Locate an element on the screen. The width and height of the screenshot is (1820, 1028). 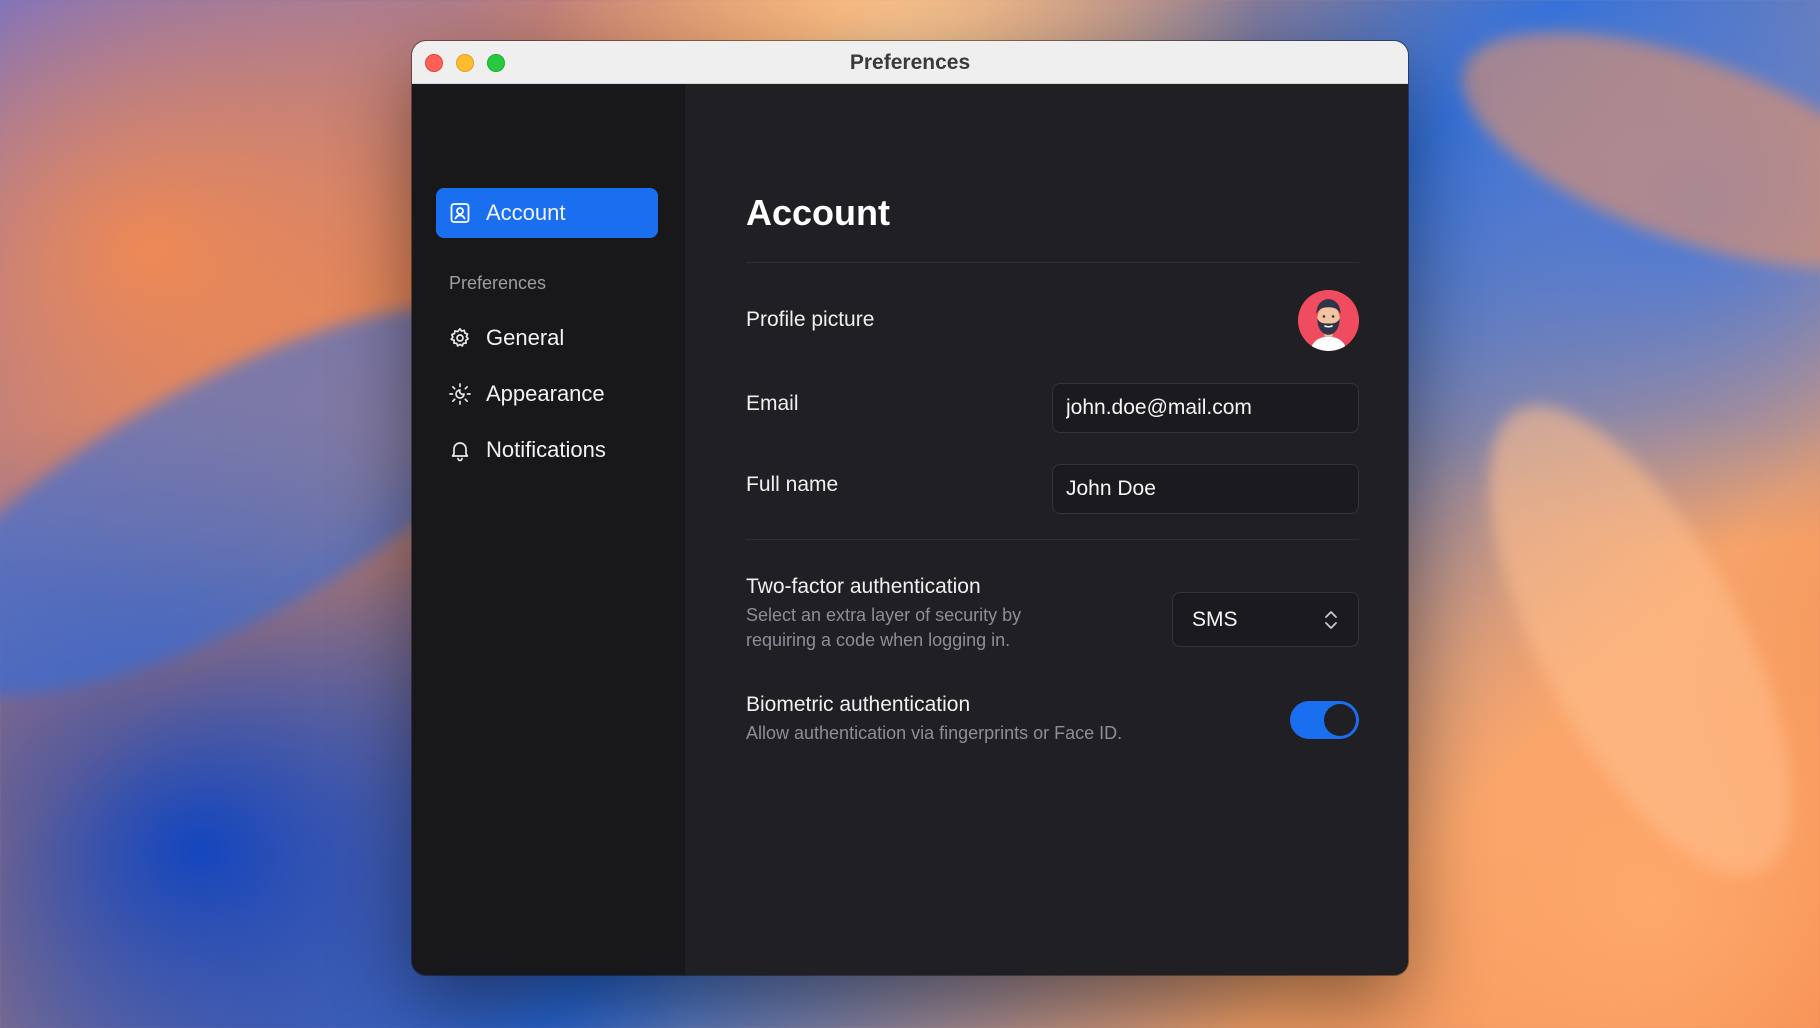
toggle-knob is located at coordinates (1340, 720).